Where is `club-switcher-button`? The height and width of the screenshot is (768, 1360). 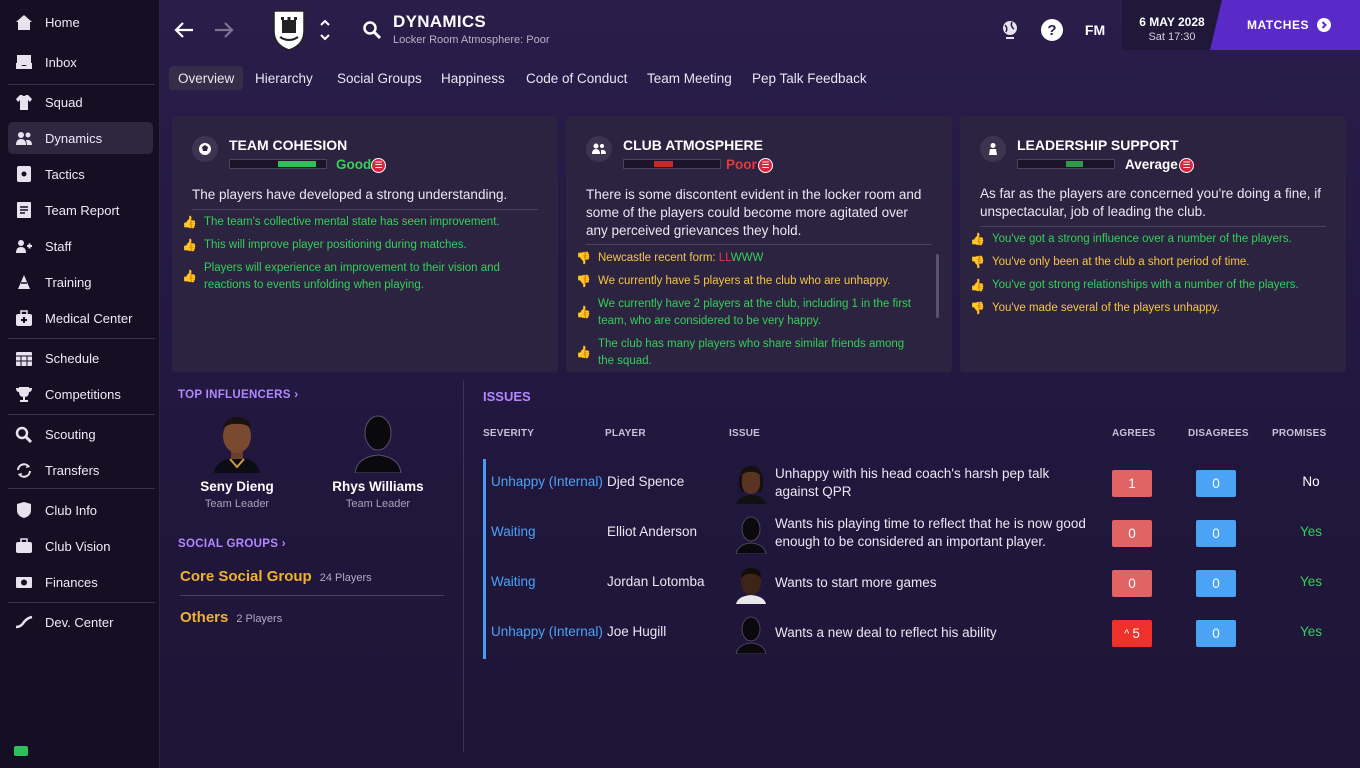 club-switcher-button is located at coordinates (325, 30).